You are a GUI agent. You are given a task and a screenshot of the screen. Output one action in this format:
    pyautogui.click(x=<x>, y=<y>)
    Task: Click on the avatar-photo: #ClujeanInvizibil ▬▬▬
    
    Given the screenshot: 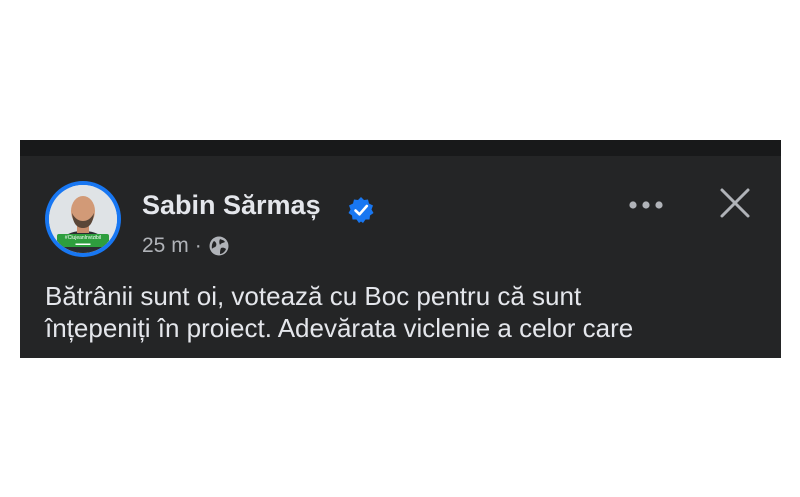 What is the action you would take?
    pyautogui.click(x=83, y=219)
    